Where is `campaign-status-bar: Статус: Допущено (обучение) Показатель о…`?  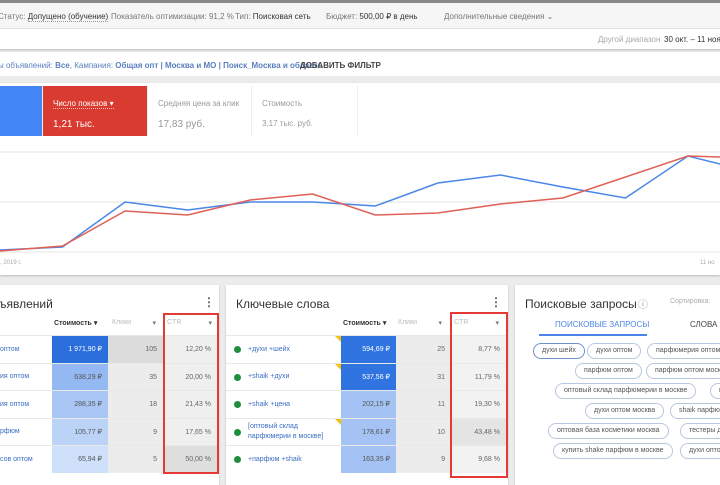 campaign-status-bar: Статус: Допущено (обучение) Показатель о… is located at coordinates (360, 16).